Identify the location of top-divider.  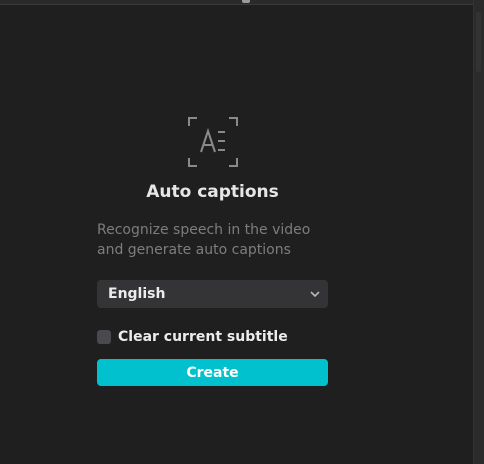
(237, 2).